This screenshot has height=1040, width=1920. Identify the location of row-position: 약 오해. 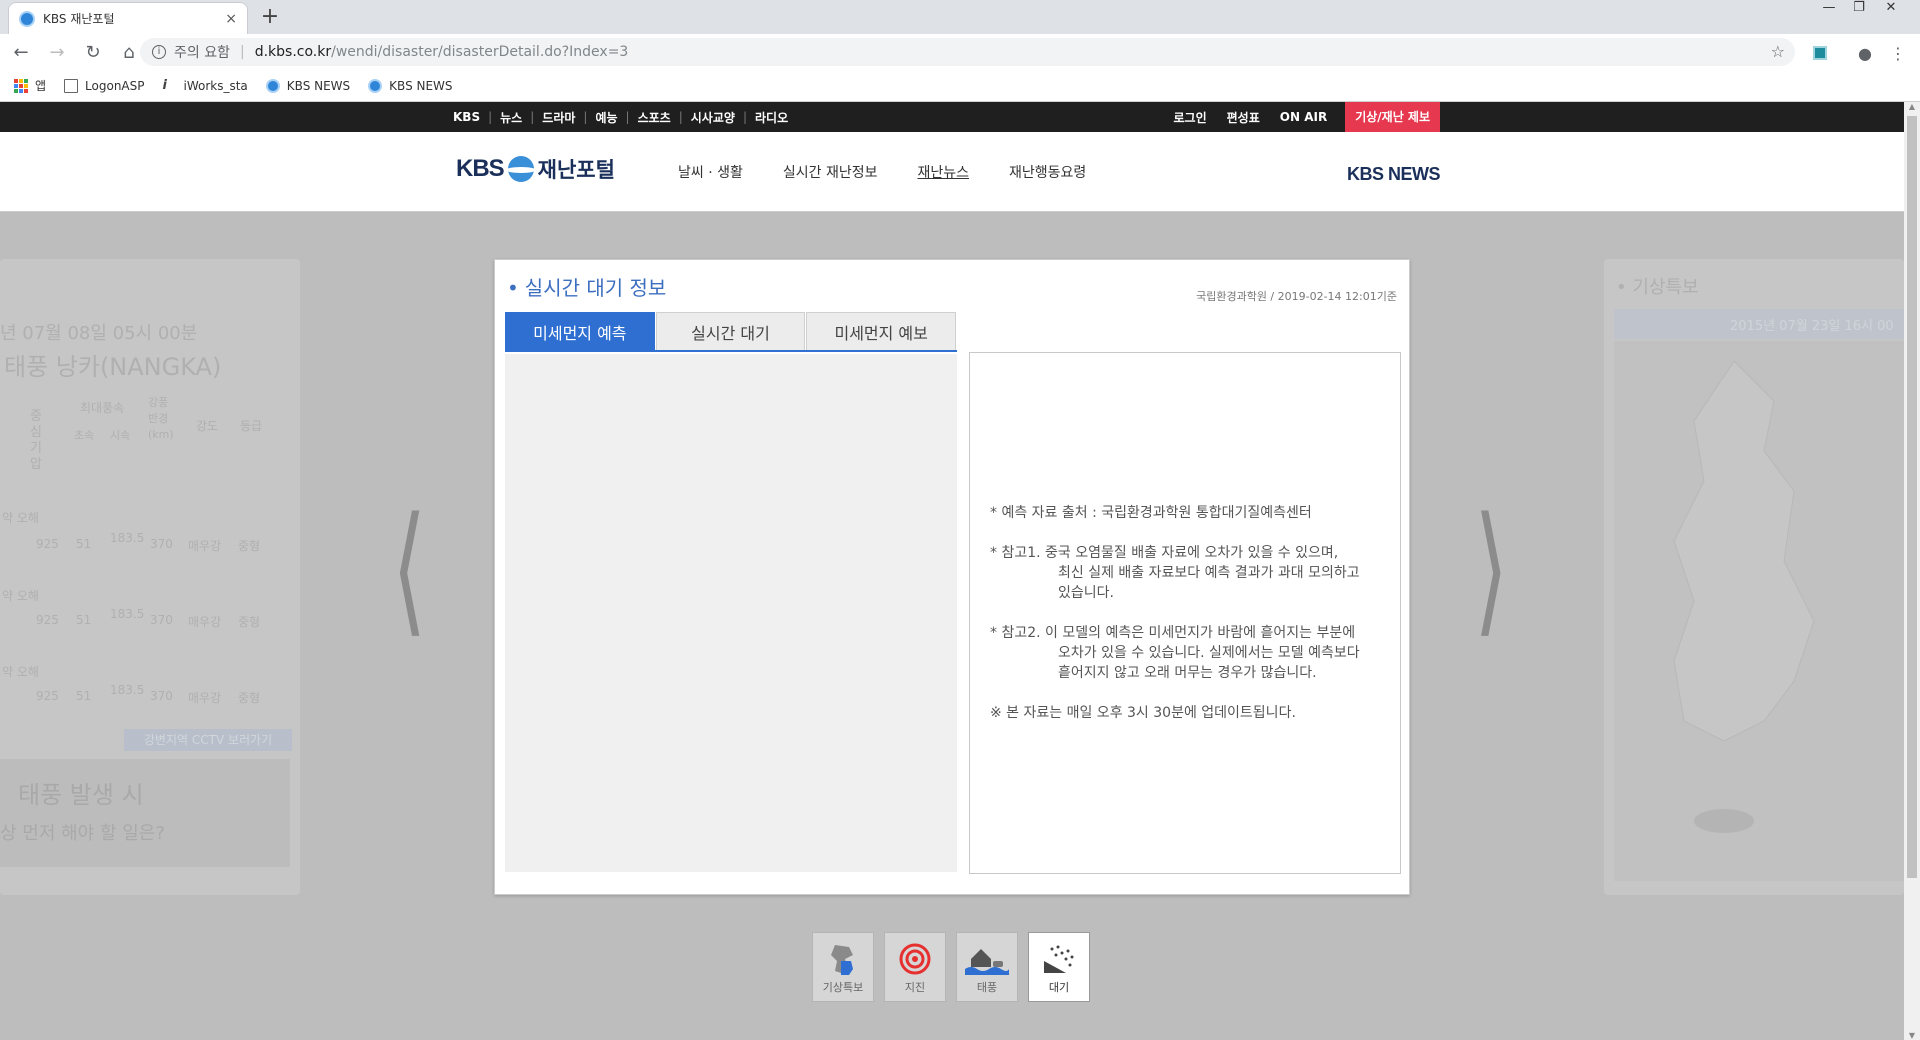
(20, 596).